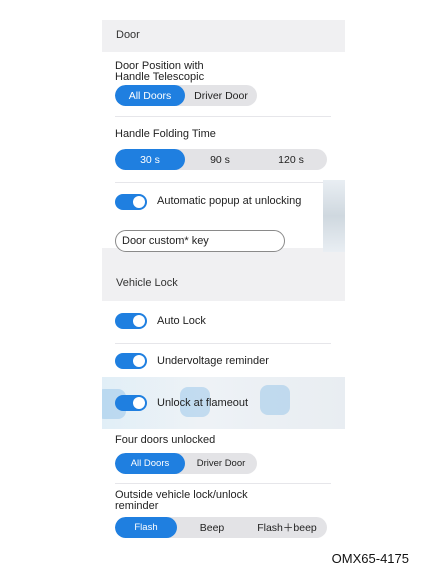 This screenshot has width=427, height=569. Describe the element at coordinates (146, 527) in the screenshot. I see `outside-option-flash: Flash` at that location.